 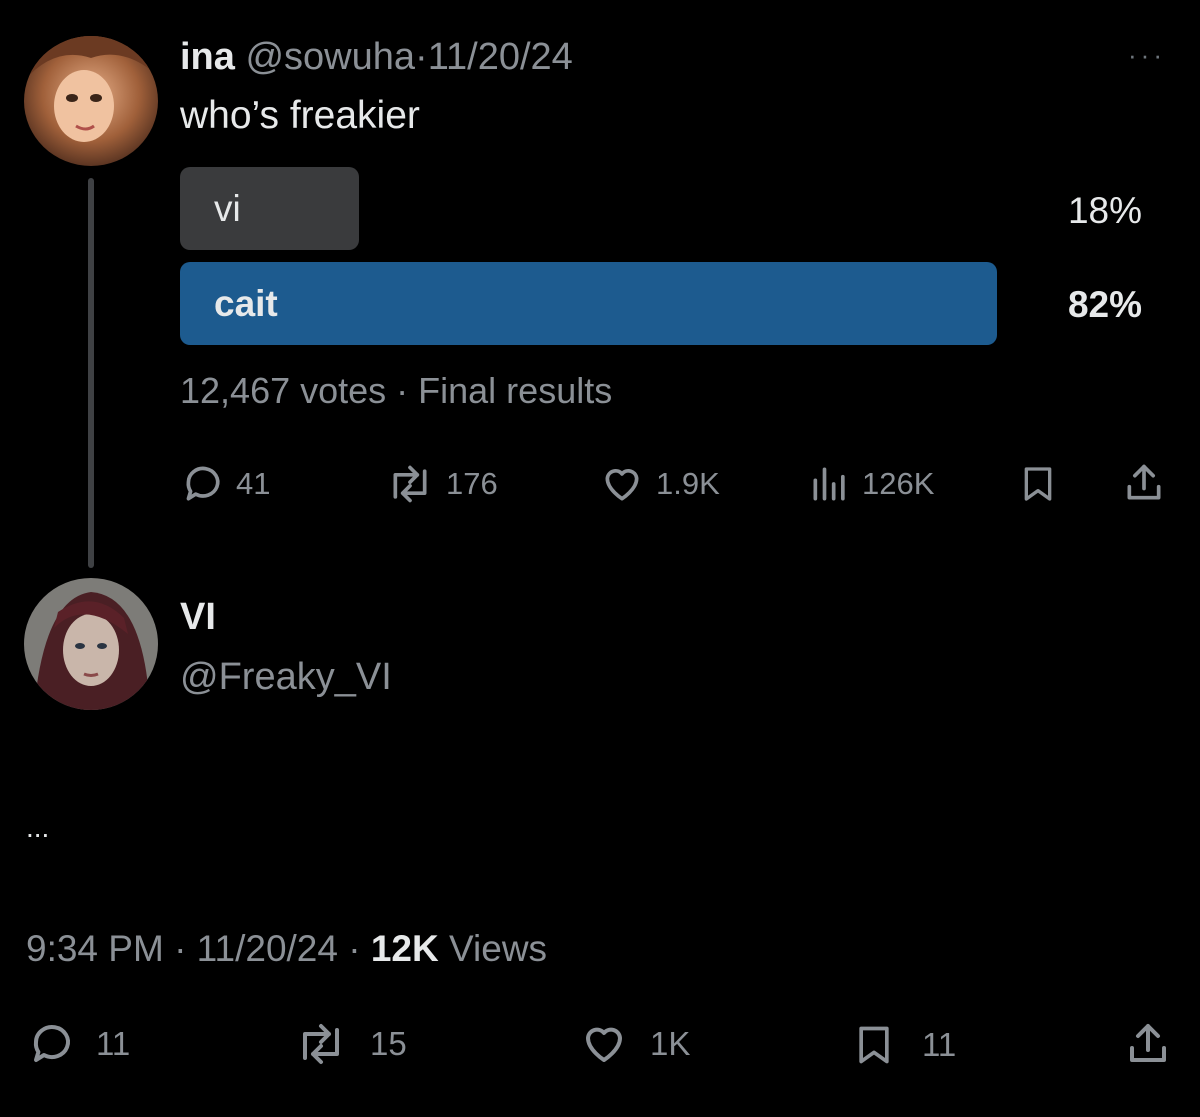 What do you see at coordinates (246, 303) in the screenshot?
I see `poll-option-label: cait` at bounding box center [246, 303].